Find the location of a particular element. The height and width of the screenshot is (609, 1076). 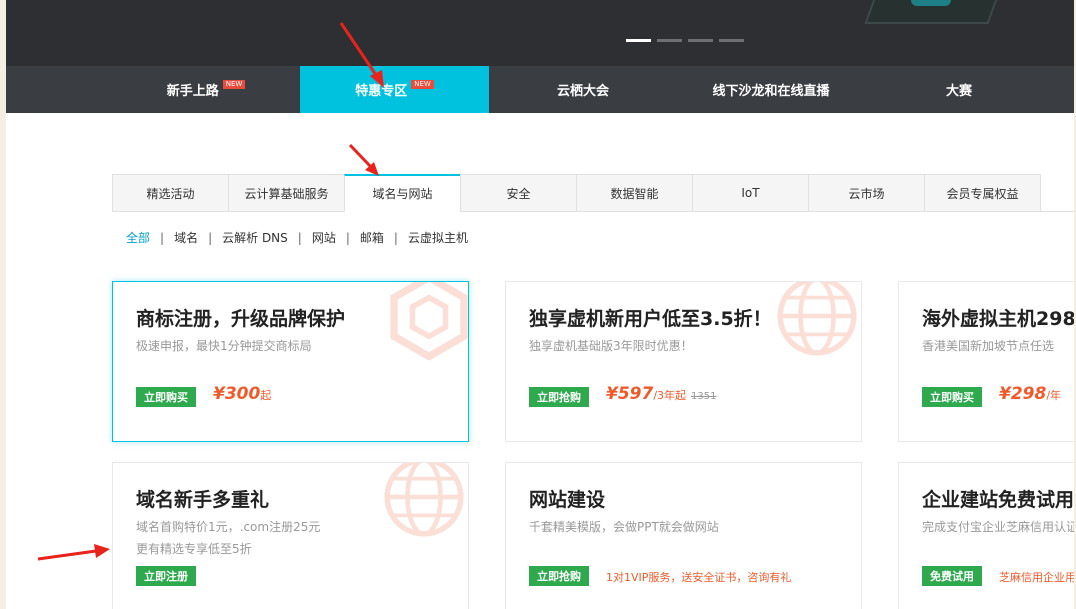

topnav-item-salon: 线下沙龙和在线直播 is located at coordinates (771, 89).